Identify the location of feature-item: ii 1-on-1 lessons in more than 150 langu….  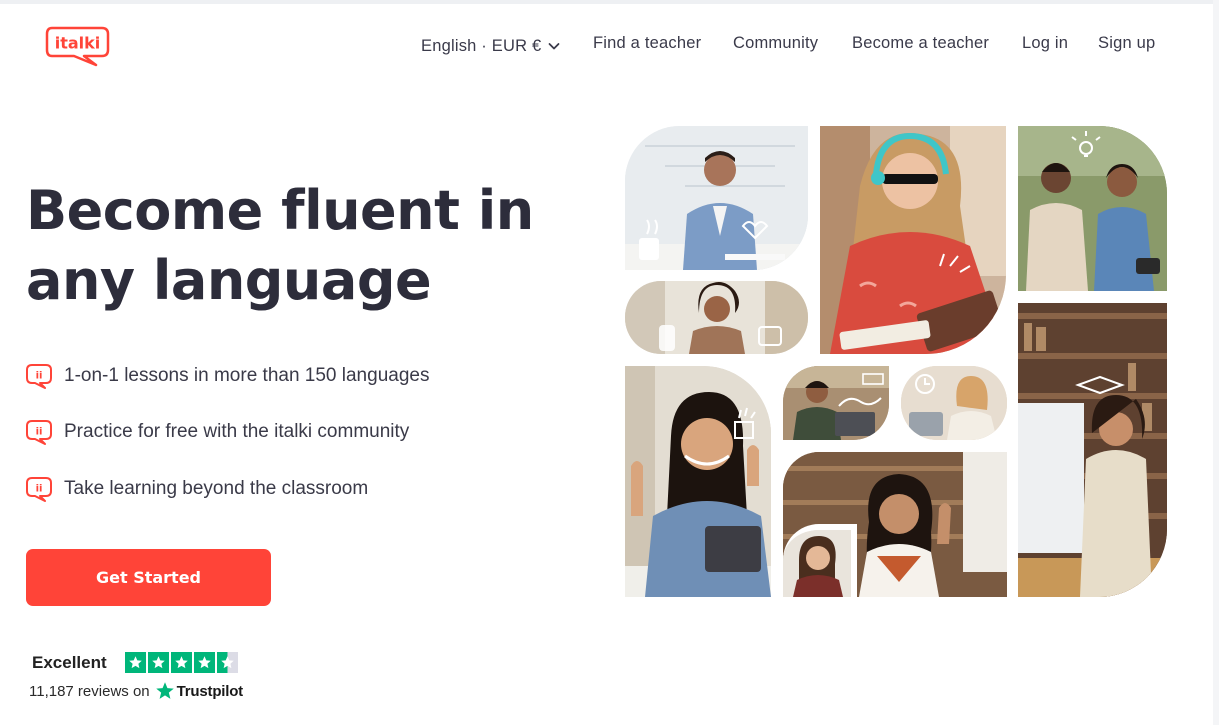
(227, 376).